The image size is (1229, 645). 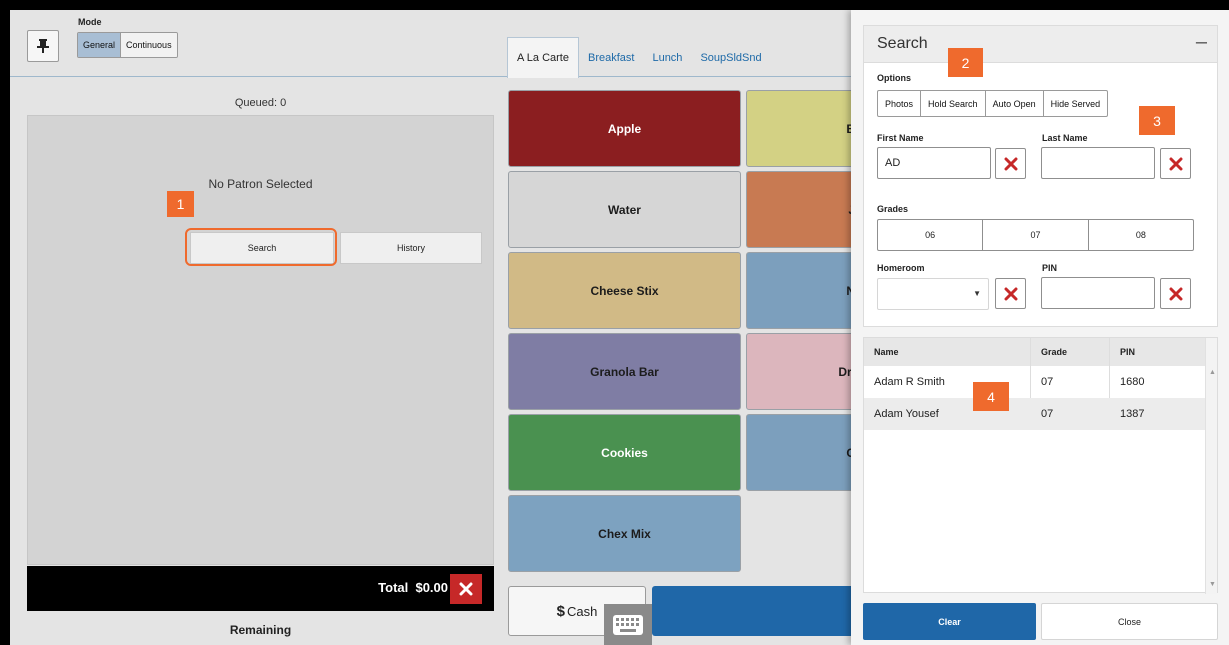 I want to click on grades-selector: 06 07 08, so click(x=1035, y=235).